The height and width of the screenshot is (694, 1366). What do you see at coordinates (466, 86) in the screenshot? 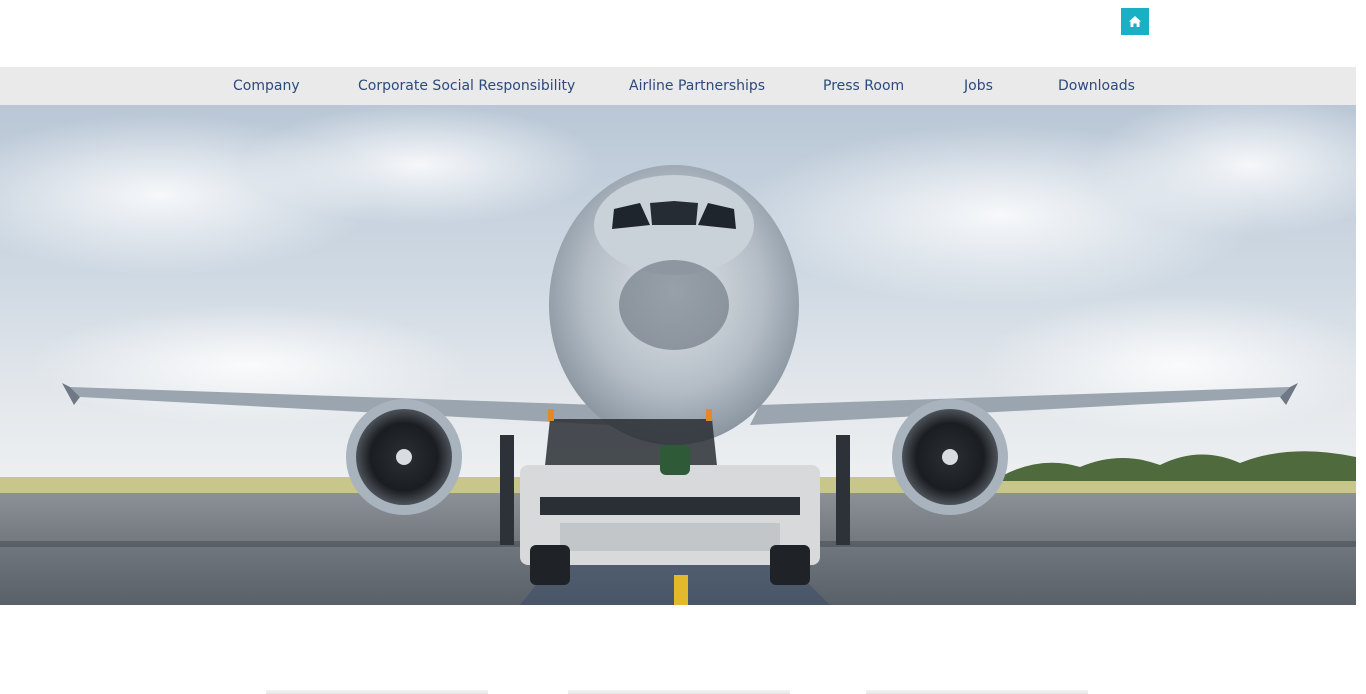
I see `nav-item-corporate-social-responsibility: Corporate Social Responsibility` at bounding box center [466, 86].